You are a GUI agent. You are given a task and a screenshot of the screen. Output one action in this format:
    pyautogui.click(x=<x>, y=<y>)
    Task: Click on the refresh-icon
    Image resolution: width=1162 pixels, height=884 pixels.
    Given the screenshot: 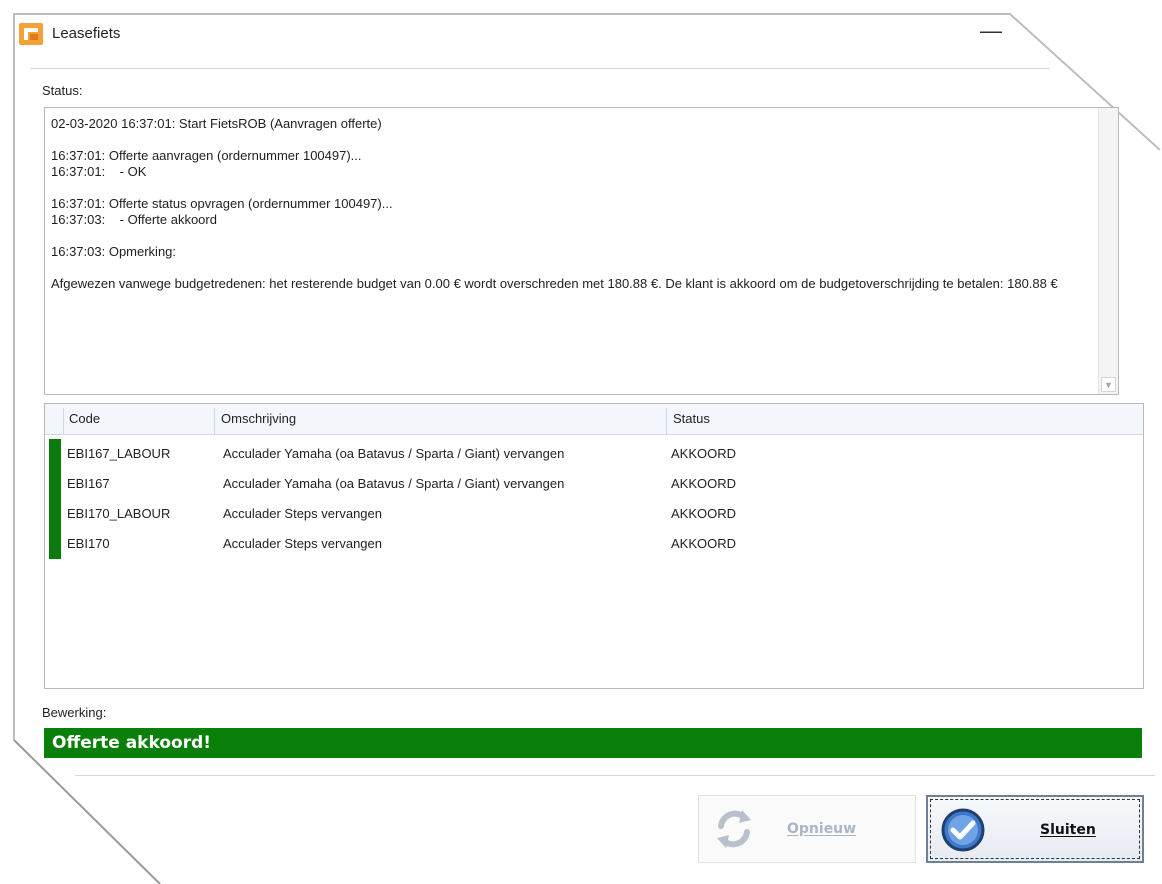 What is the action you would take?
    pyautogui.click(x=734, y=829)
    